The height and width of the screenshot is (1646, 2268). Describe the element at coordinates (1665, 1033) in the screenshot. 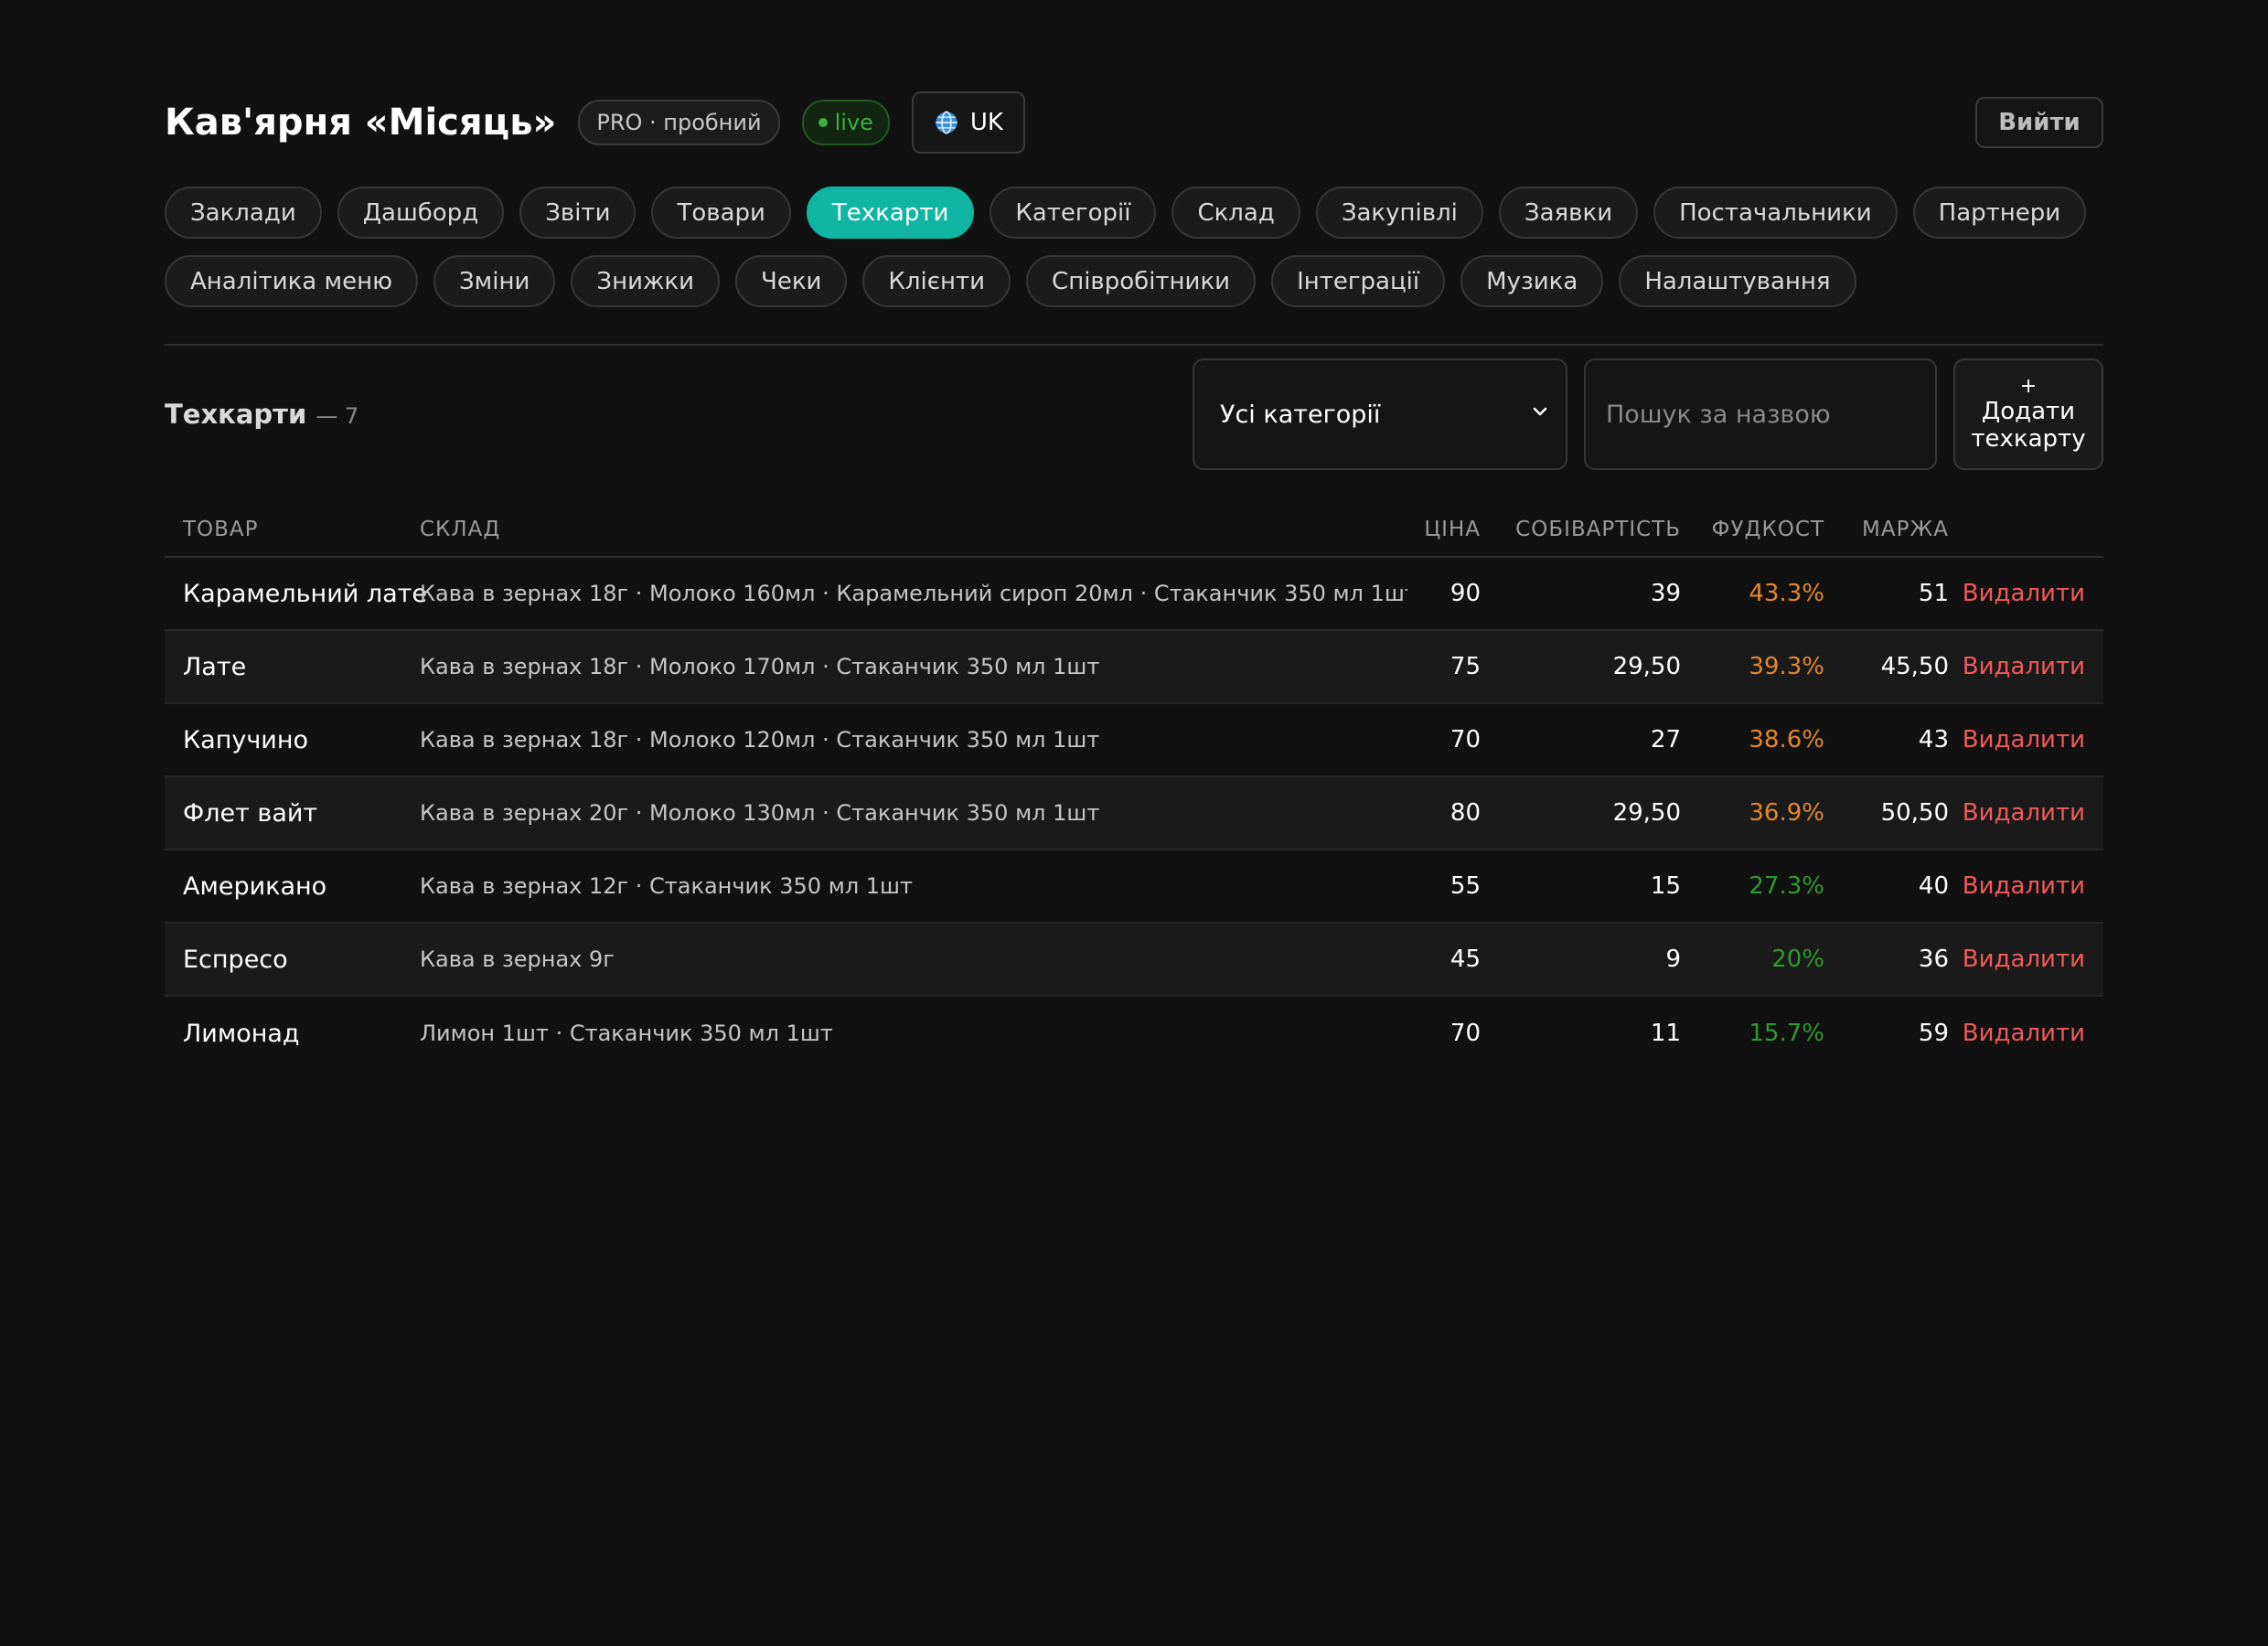

I see `cost-cell: 11` at that location.